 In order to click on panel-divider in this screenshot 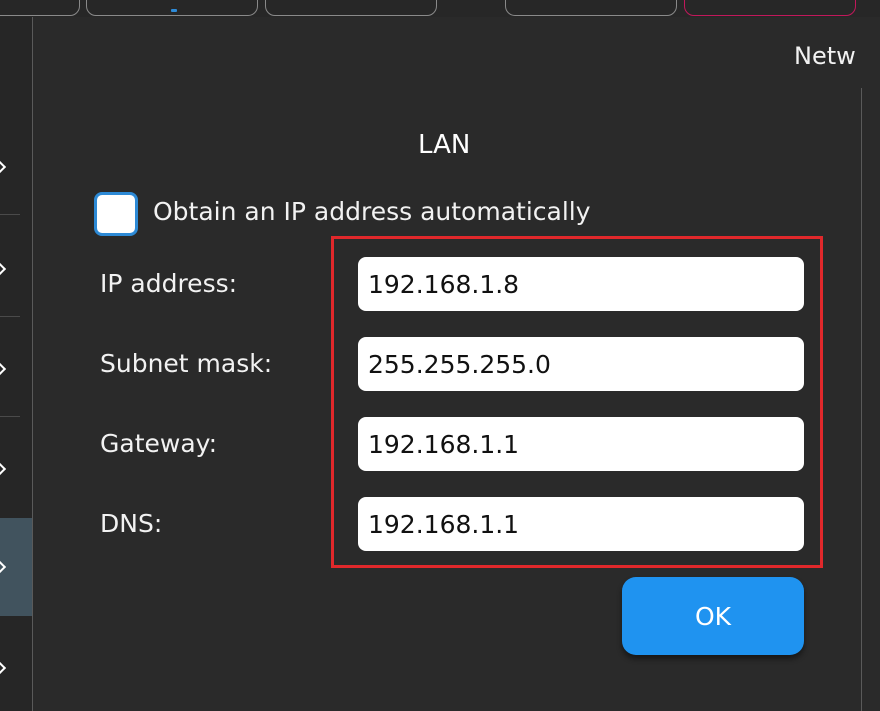, I will do `click(861, 399)`.